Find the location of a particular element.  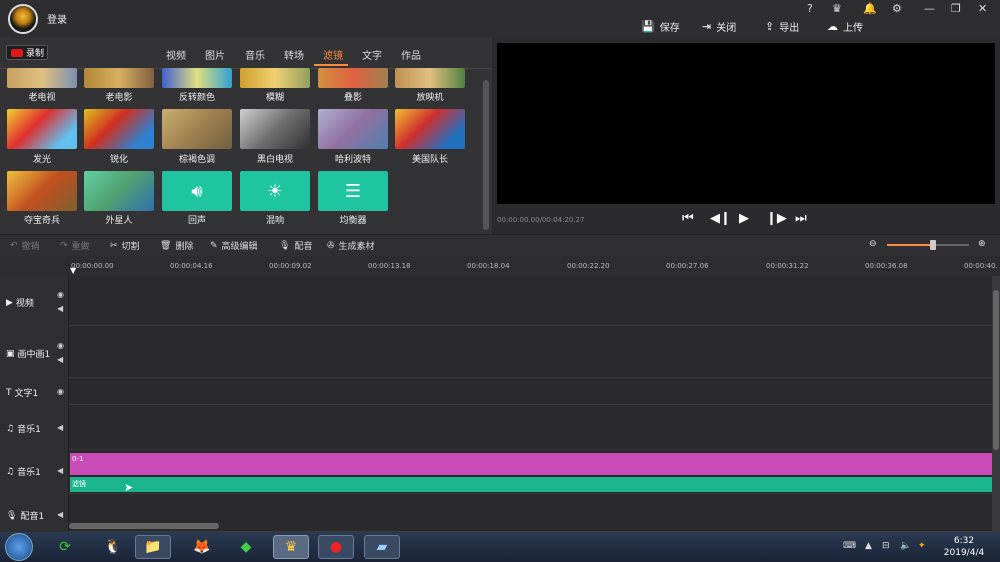

exit-button: ⇥ 关闭 is located at coordinates (719, 26).